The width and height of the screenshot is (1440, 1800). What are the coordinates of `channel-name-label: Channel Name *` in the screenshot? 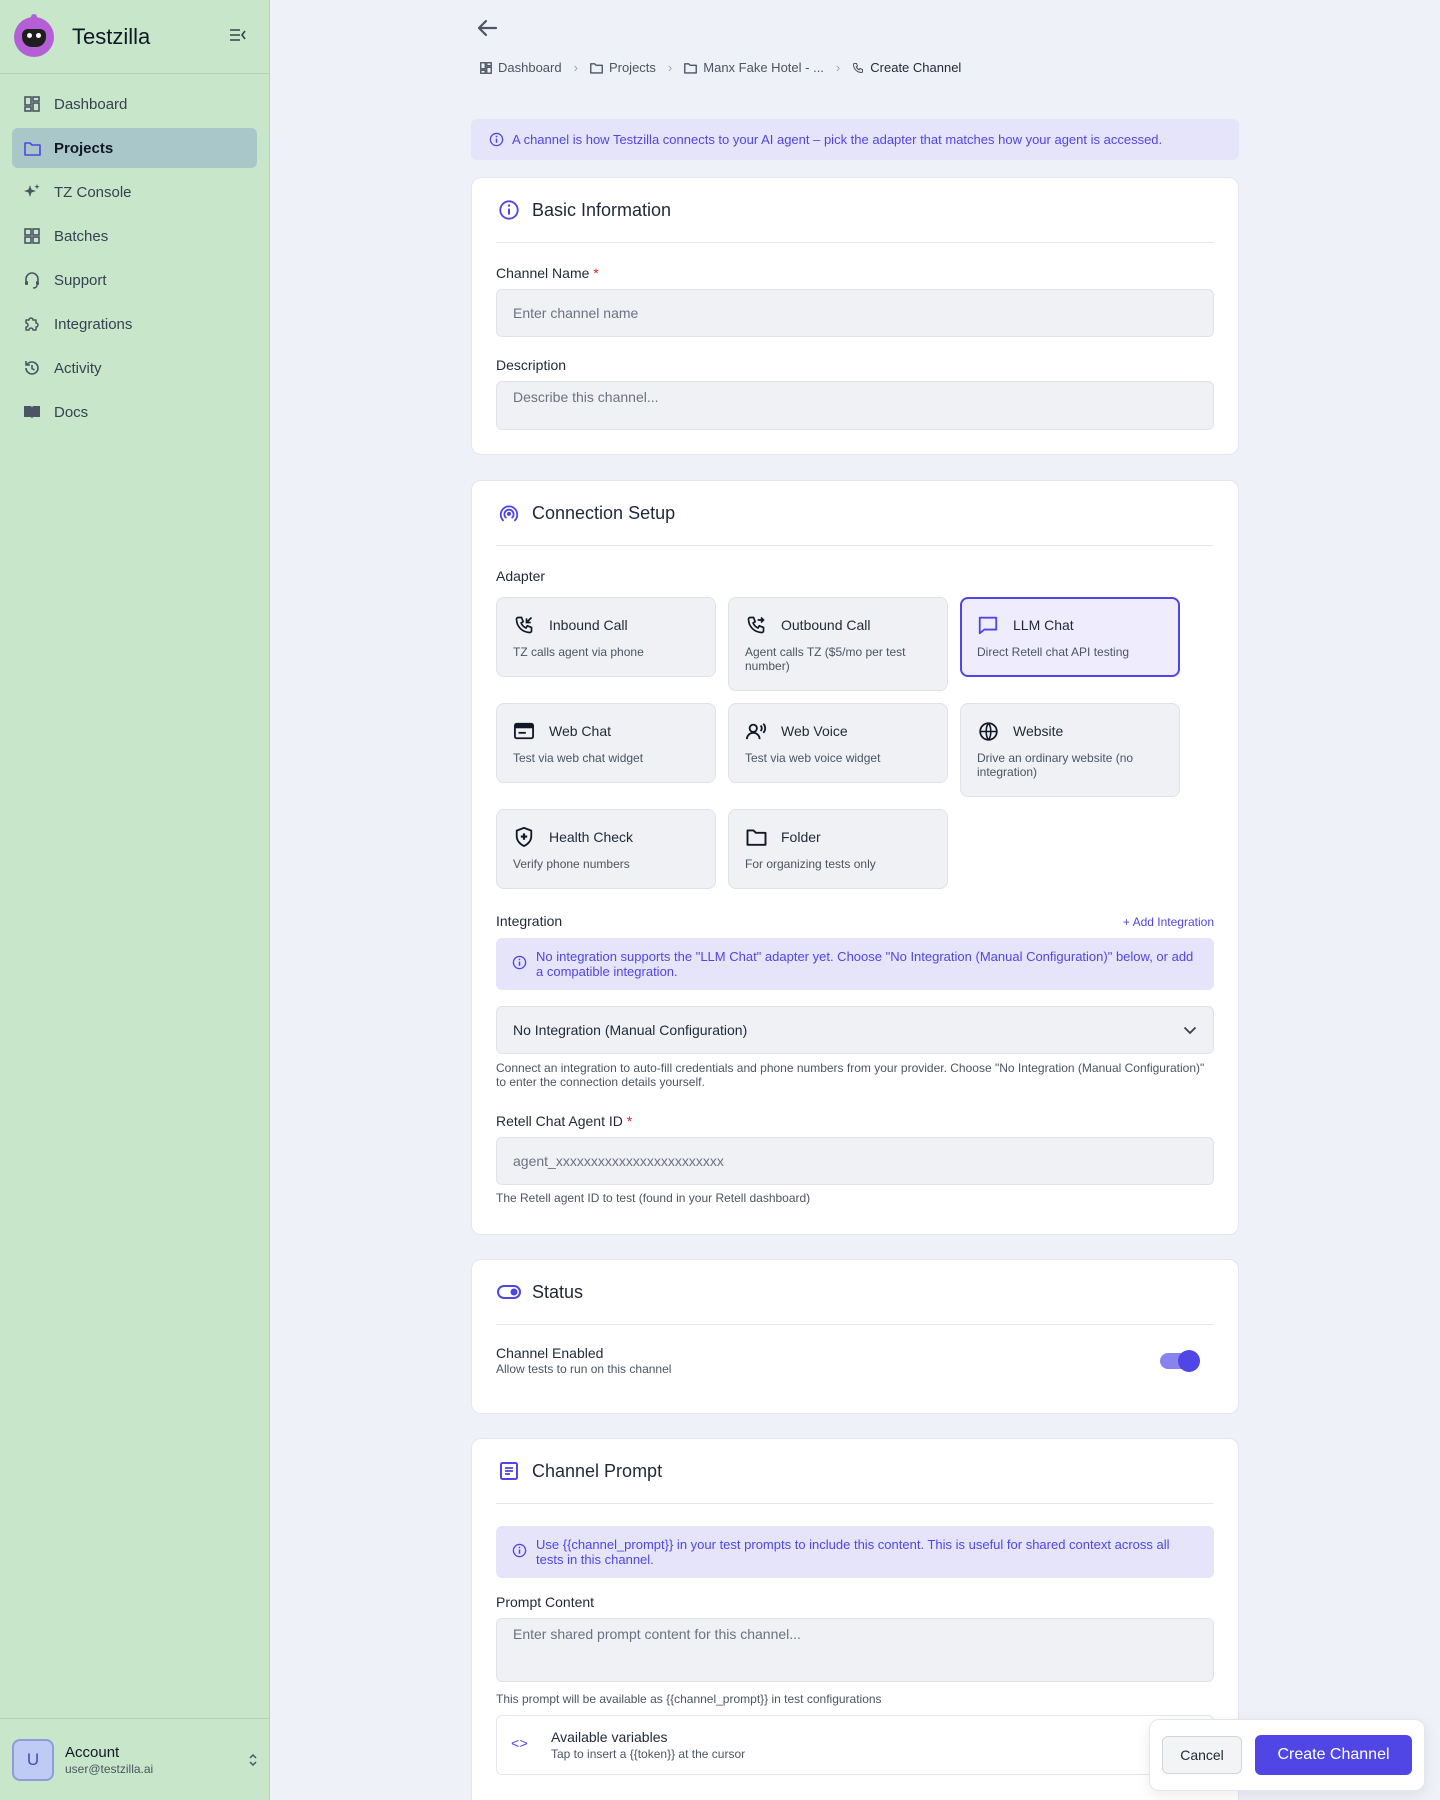 It's located at (547, 273).